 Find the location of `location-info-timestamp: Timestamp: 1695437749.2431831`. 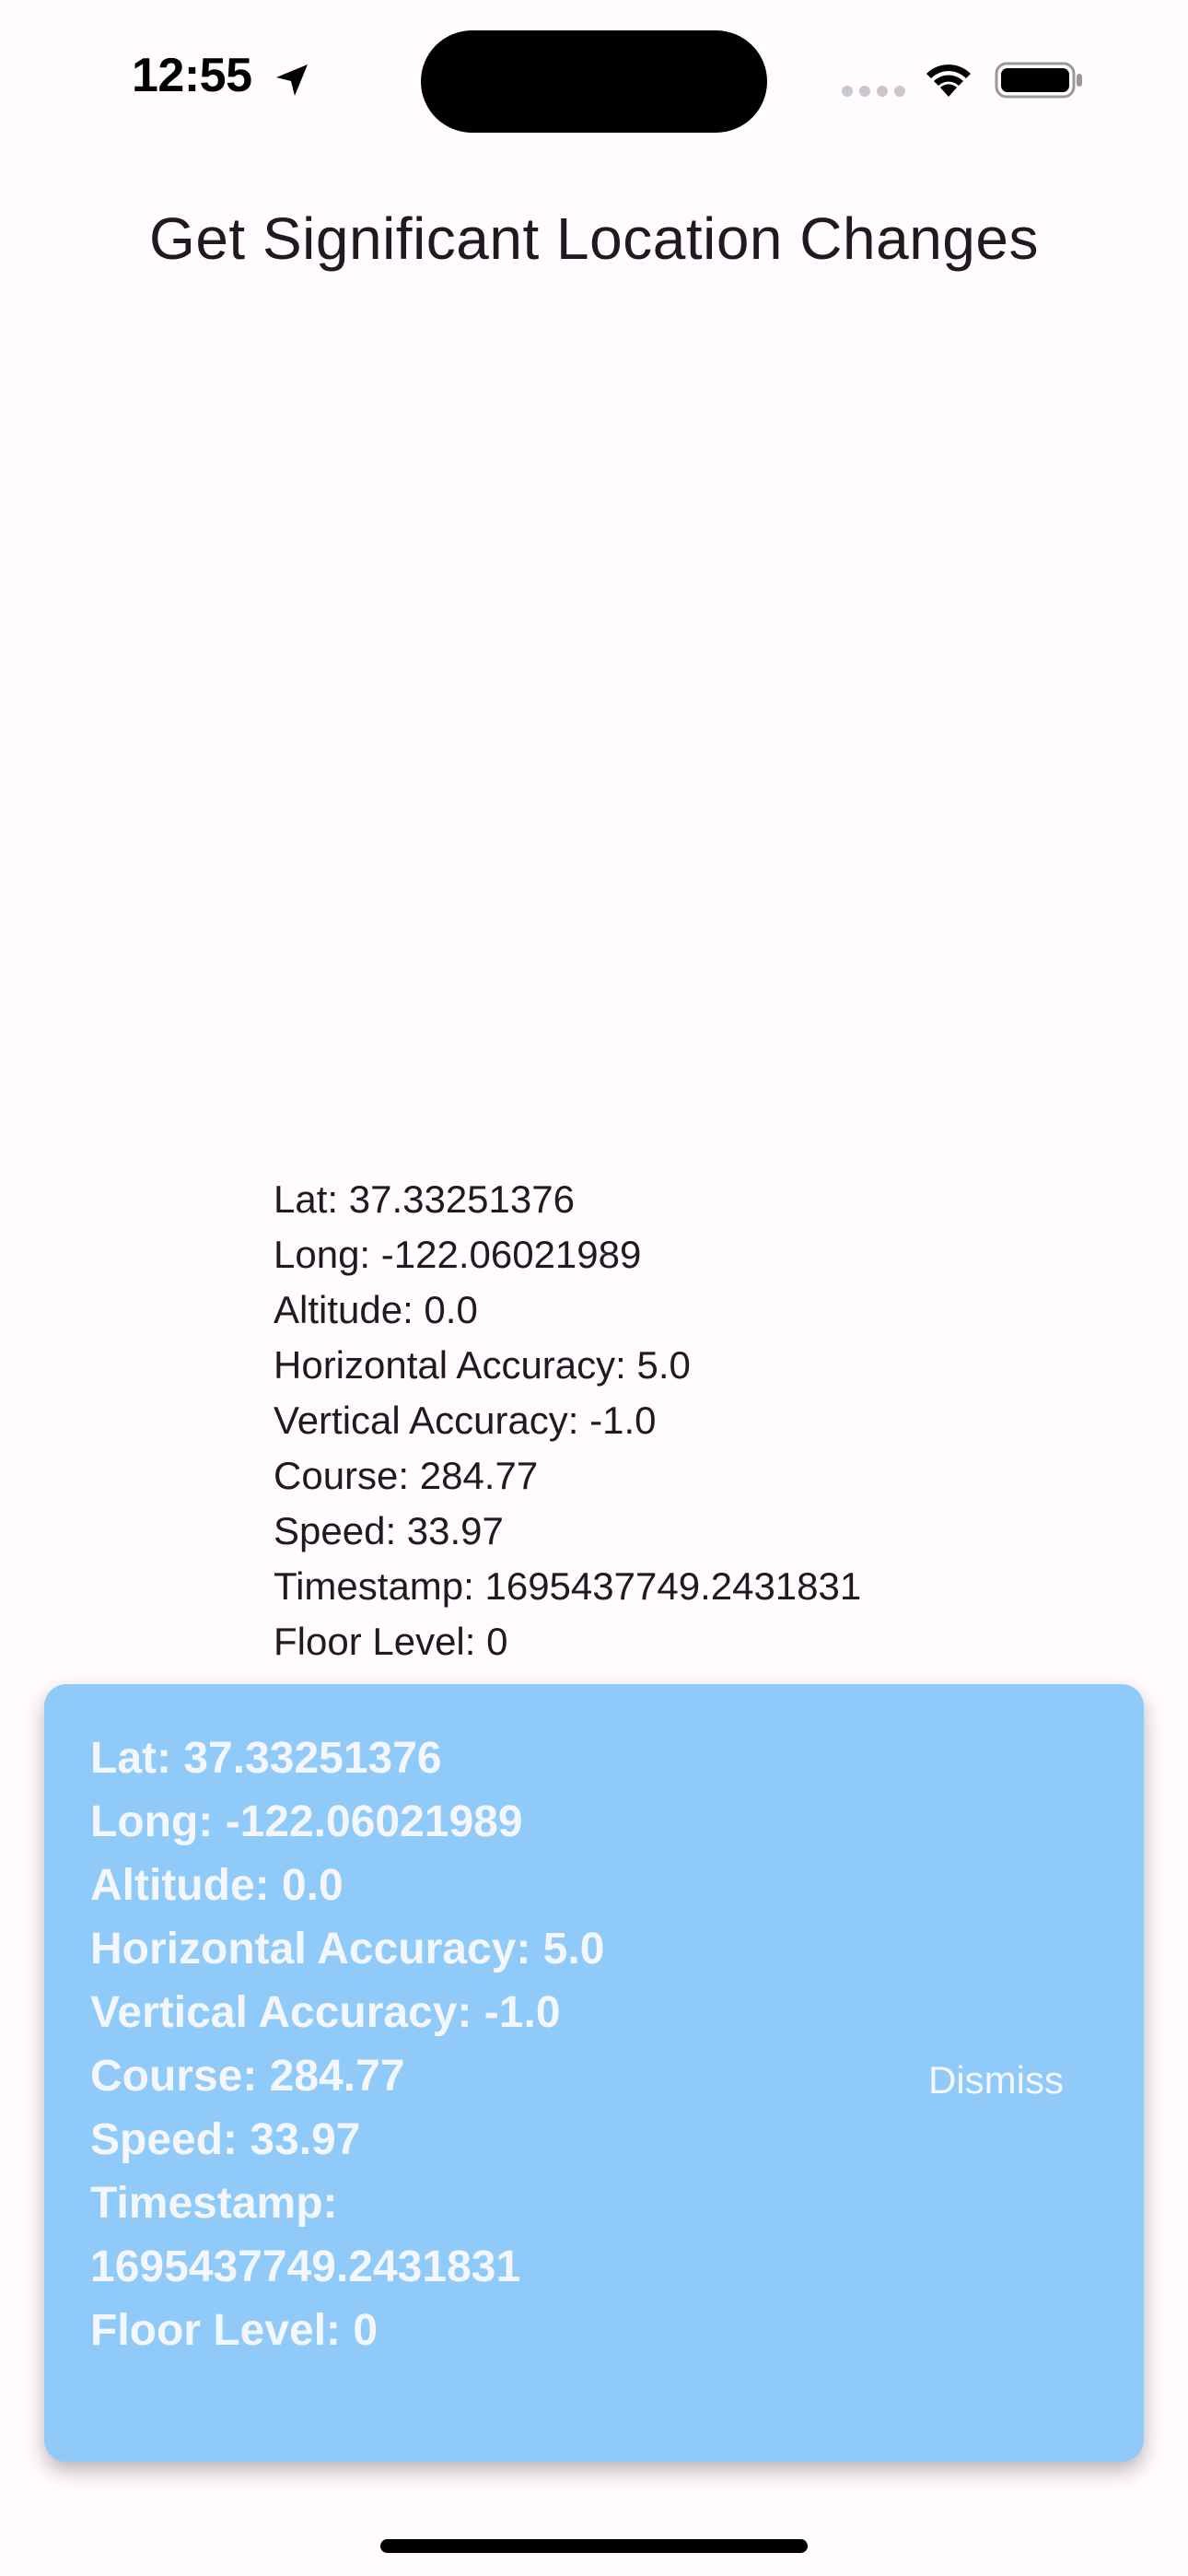

location-info-timestamp: Timestamp: 1695437749.2431831 is located at coordinates (568, 1586).